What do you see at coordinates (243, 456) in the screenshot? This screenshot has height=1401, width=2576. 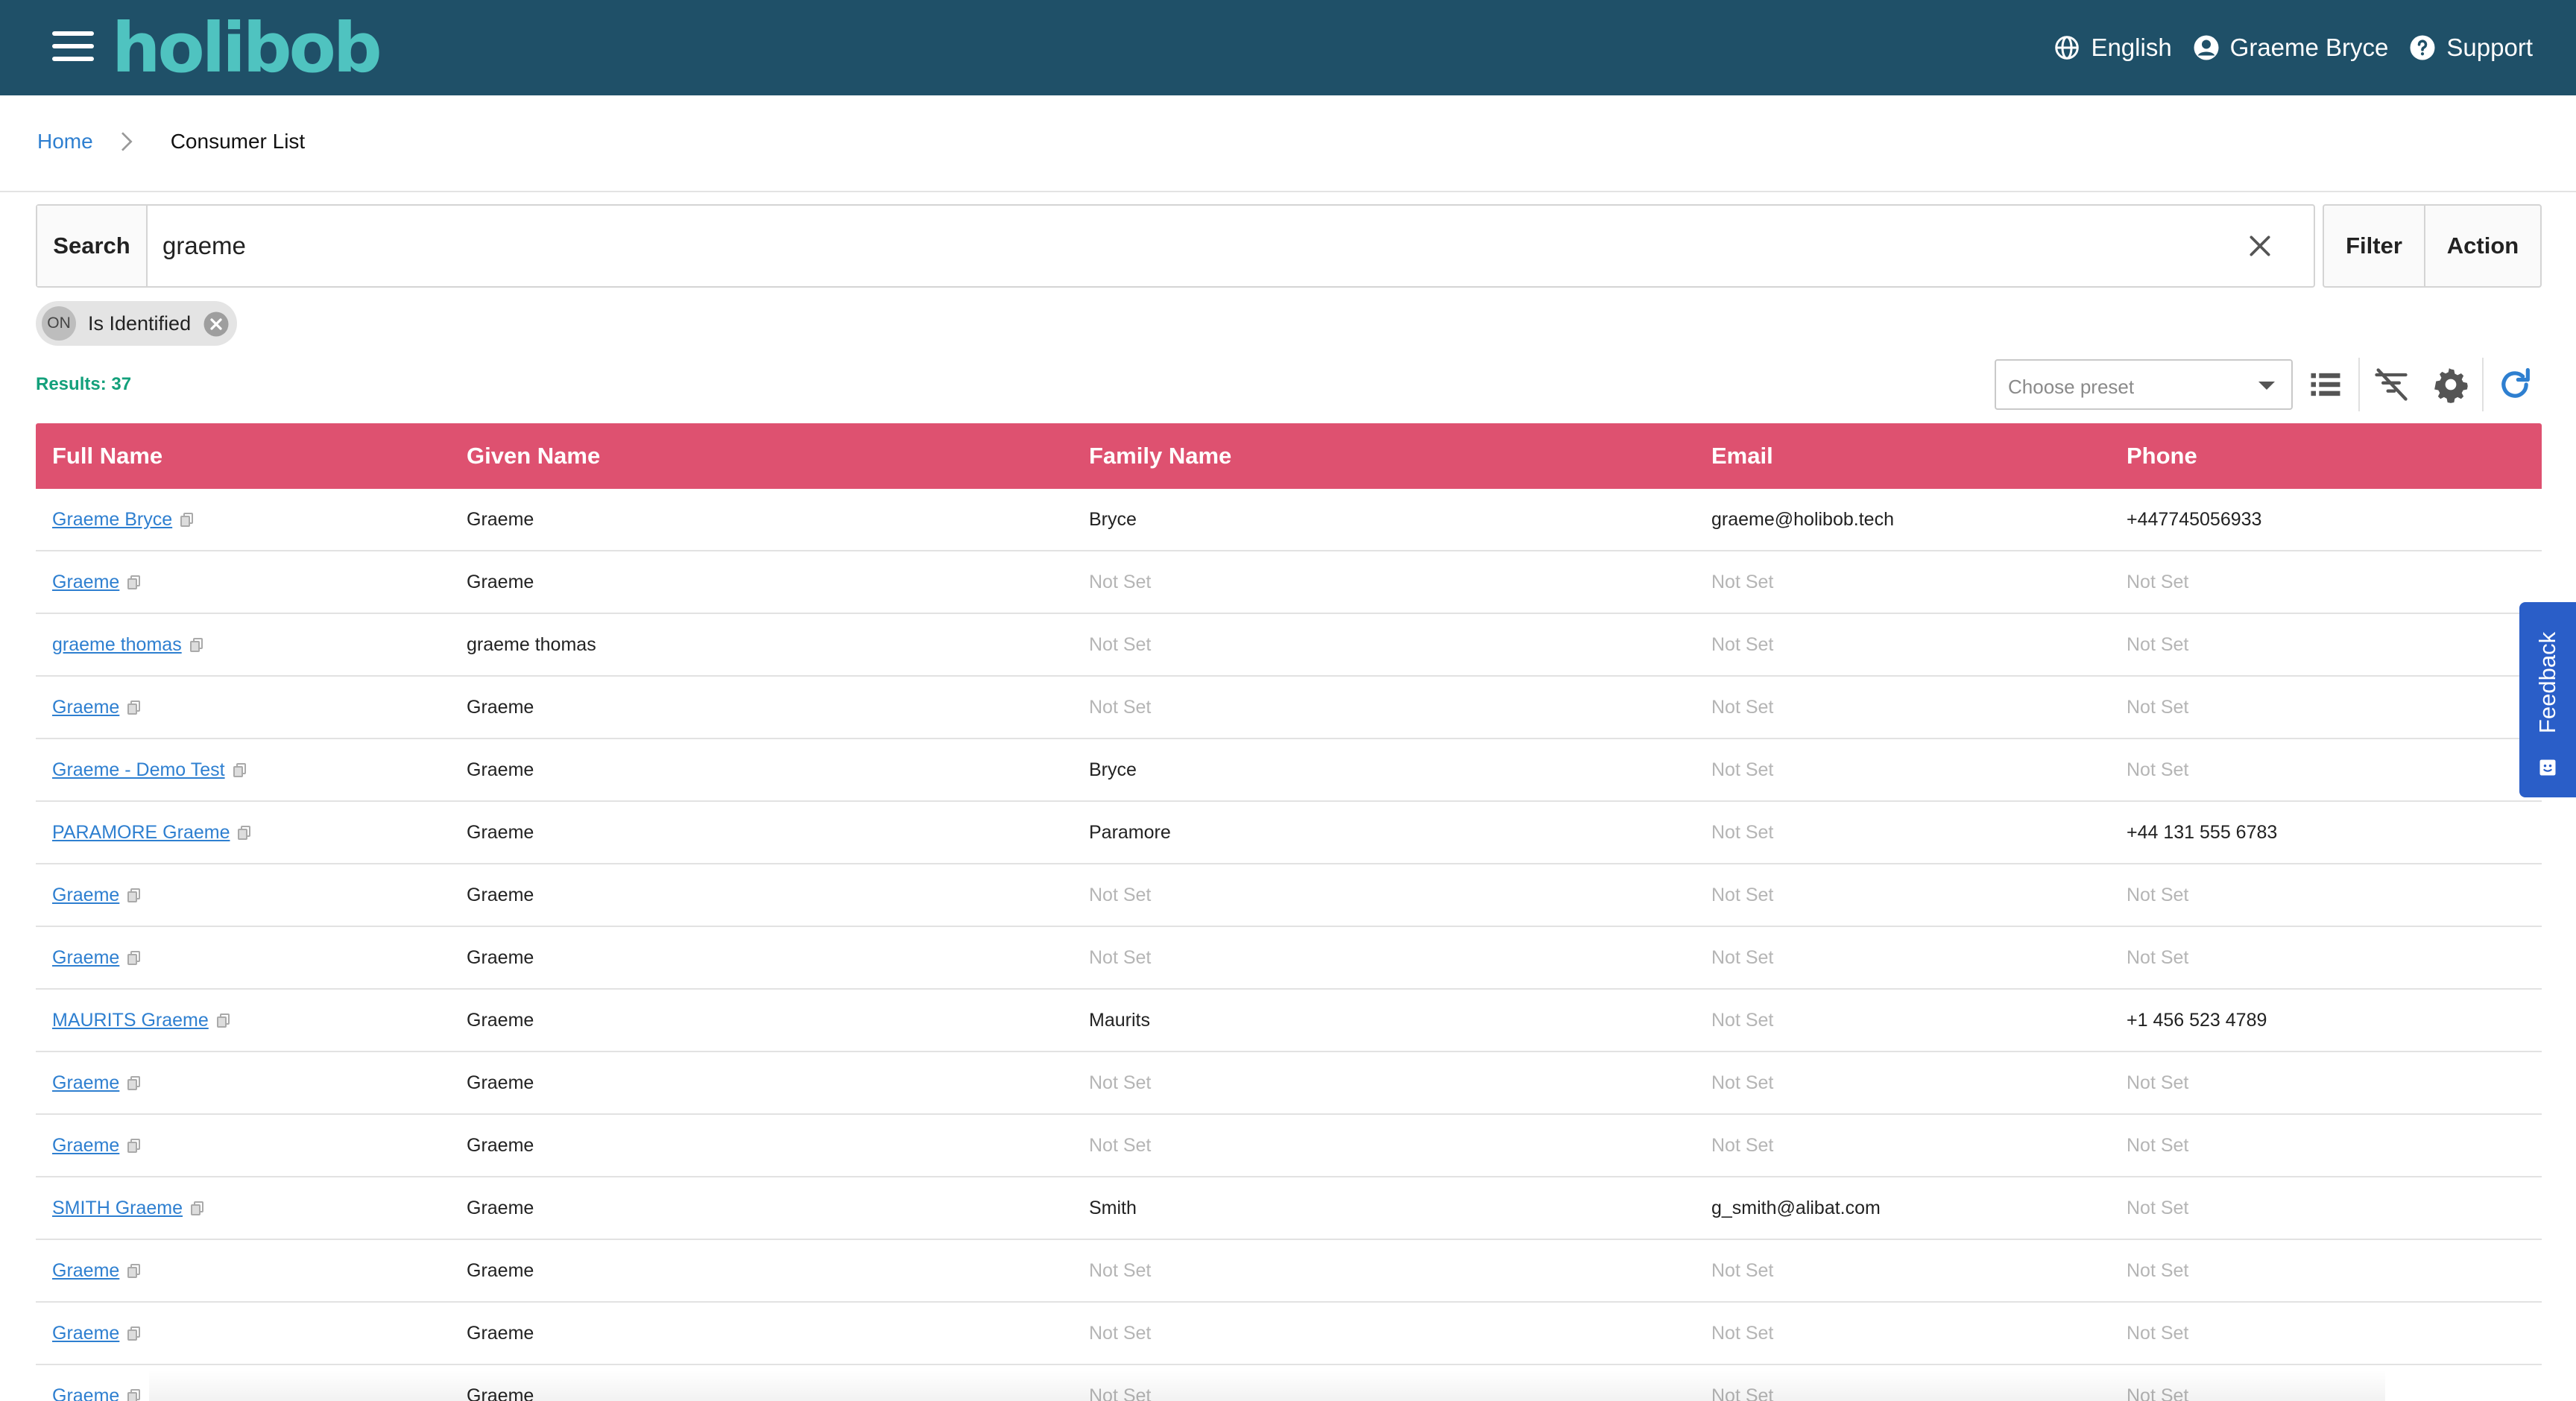 I see `column-header-full-name: Full Name` at bounding box center [243, 456].